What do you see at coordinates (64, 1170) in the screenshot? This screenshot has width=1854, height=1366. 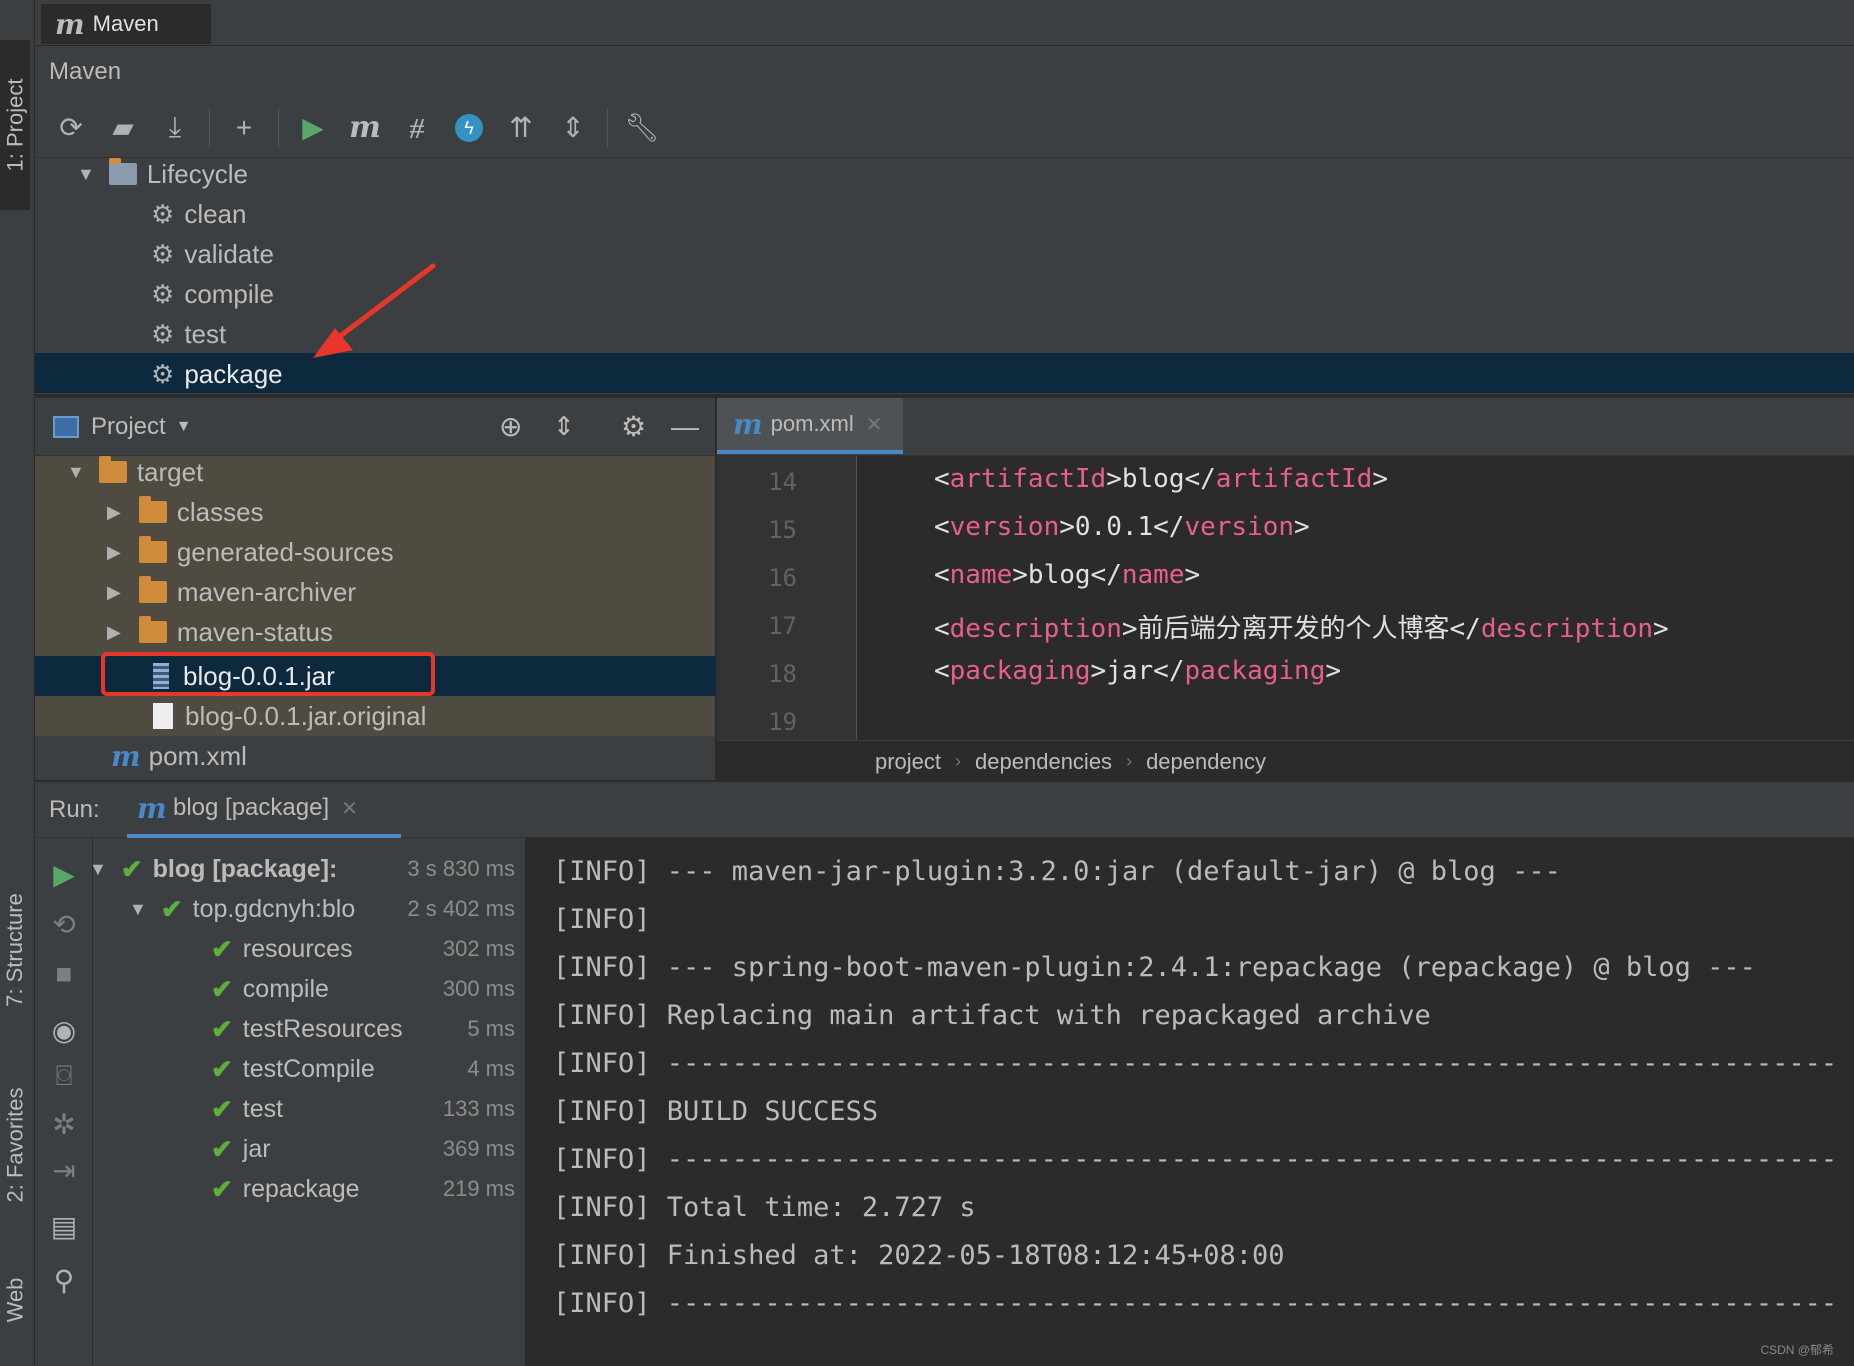 I see `import-icon: ⇥` at bounding box center [64, 1170].